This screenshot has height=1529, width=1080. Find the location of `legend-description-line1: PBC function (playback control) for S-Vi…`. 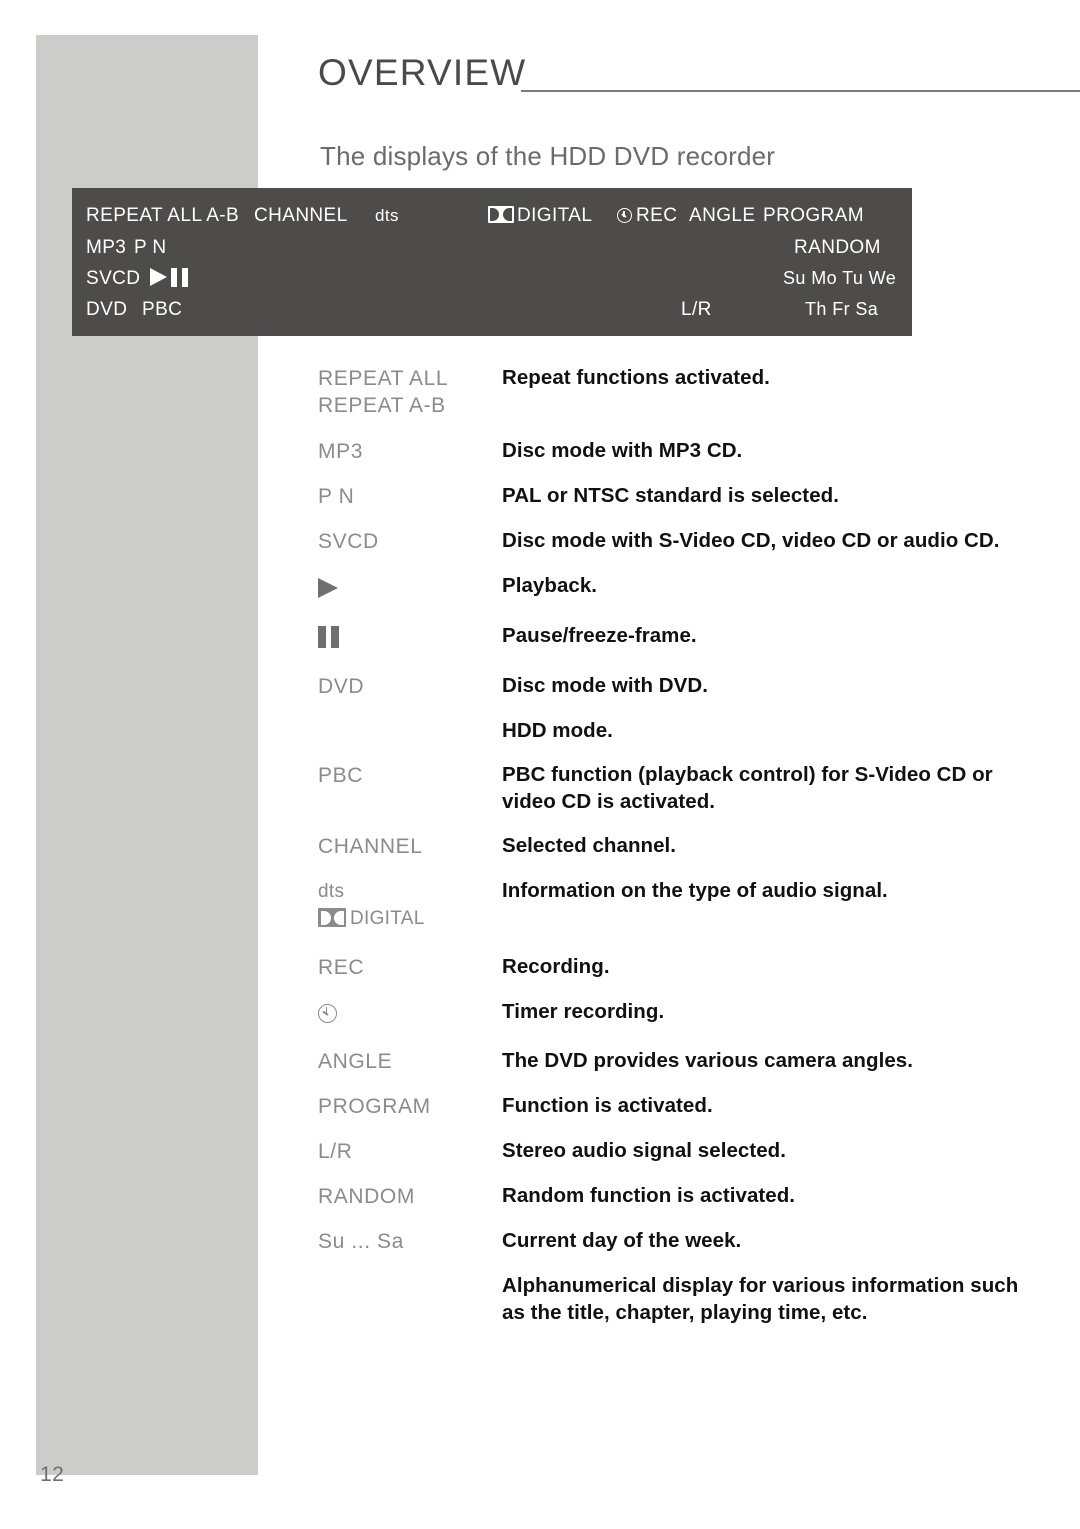

legend-description-line1: PBC function (playback control) for S-Vi… is located at coordinates (747, 774).